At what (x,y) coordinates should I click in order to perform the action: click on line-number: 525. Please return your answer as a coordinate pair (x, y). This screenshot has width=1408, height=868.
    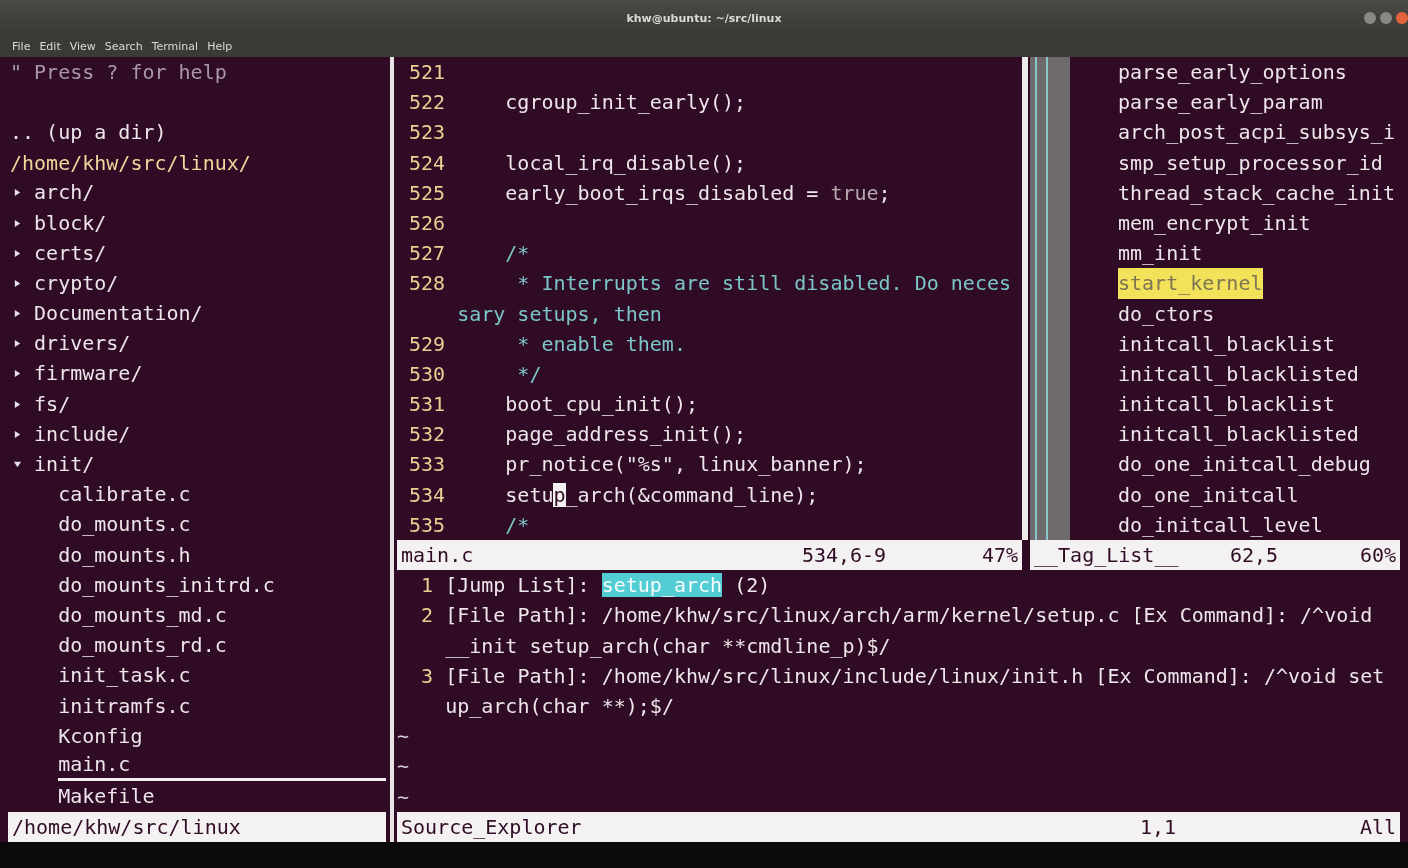
    Looking at the image, I should click on (427, 193).